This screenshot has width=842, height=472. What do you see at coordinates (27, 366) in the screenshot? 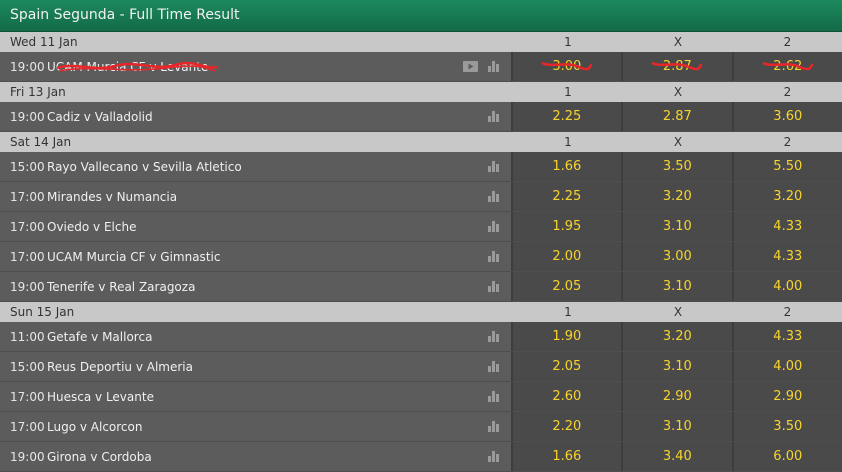
I see `kickoff-time: 15:00` at bounding box center [27, 366].